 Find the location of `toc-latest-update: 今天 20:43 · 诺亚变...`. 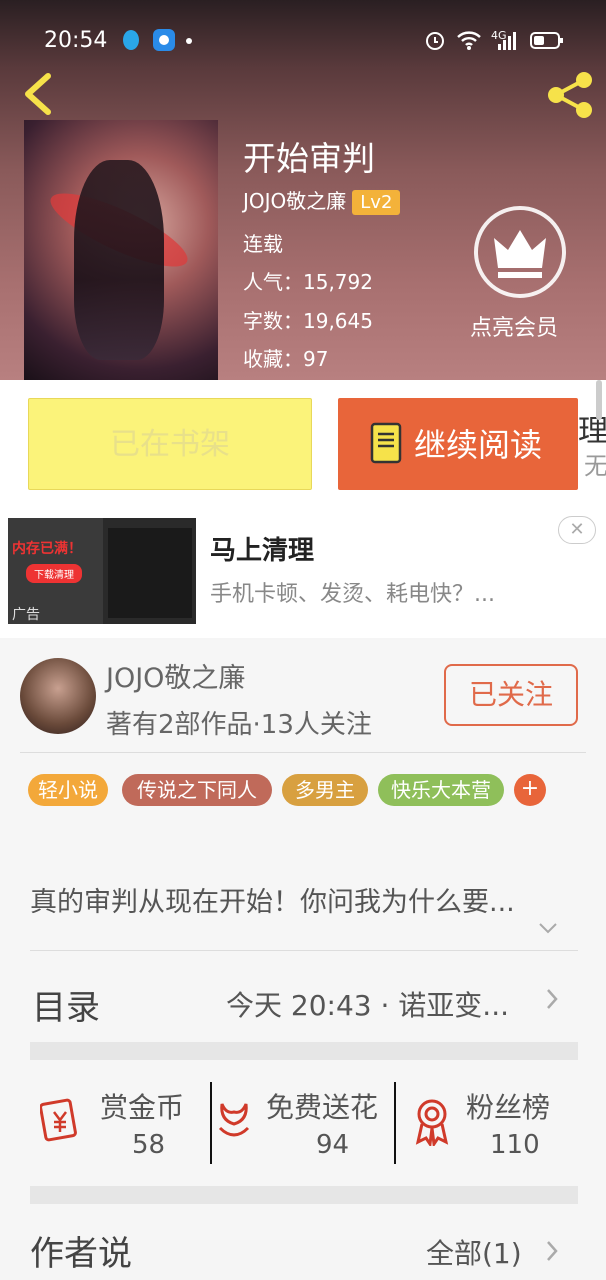

toc-latest-update: 今天 20:43 · 诺亚变... is located at coordinates (367, 1005).